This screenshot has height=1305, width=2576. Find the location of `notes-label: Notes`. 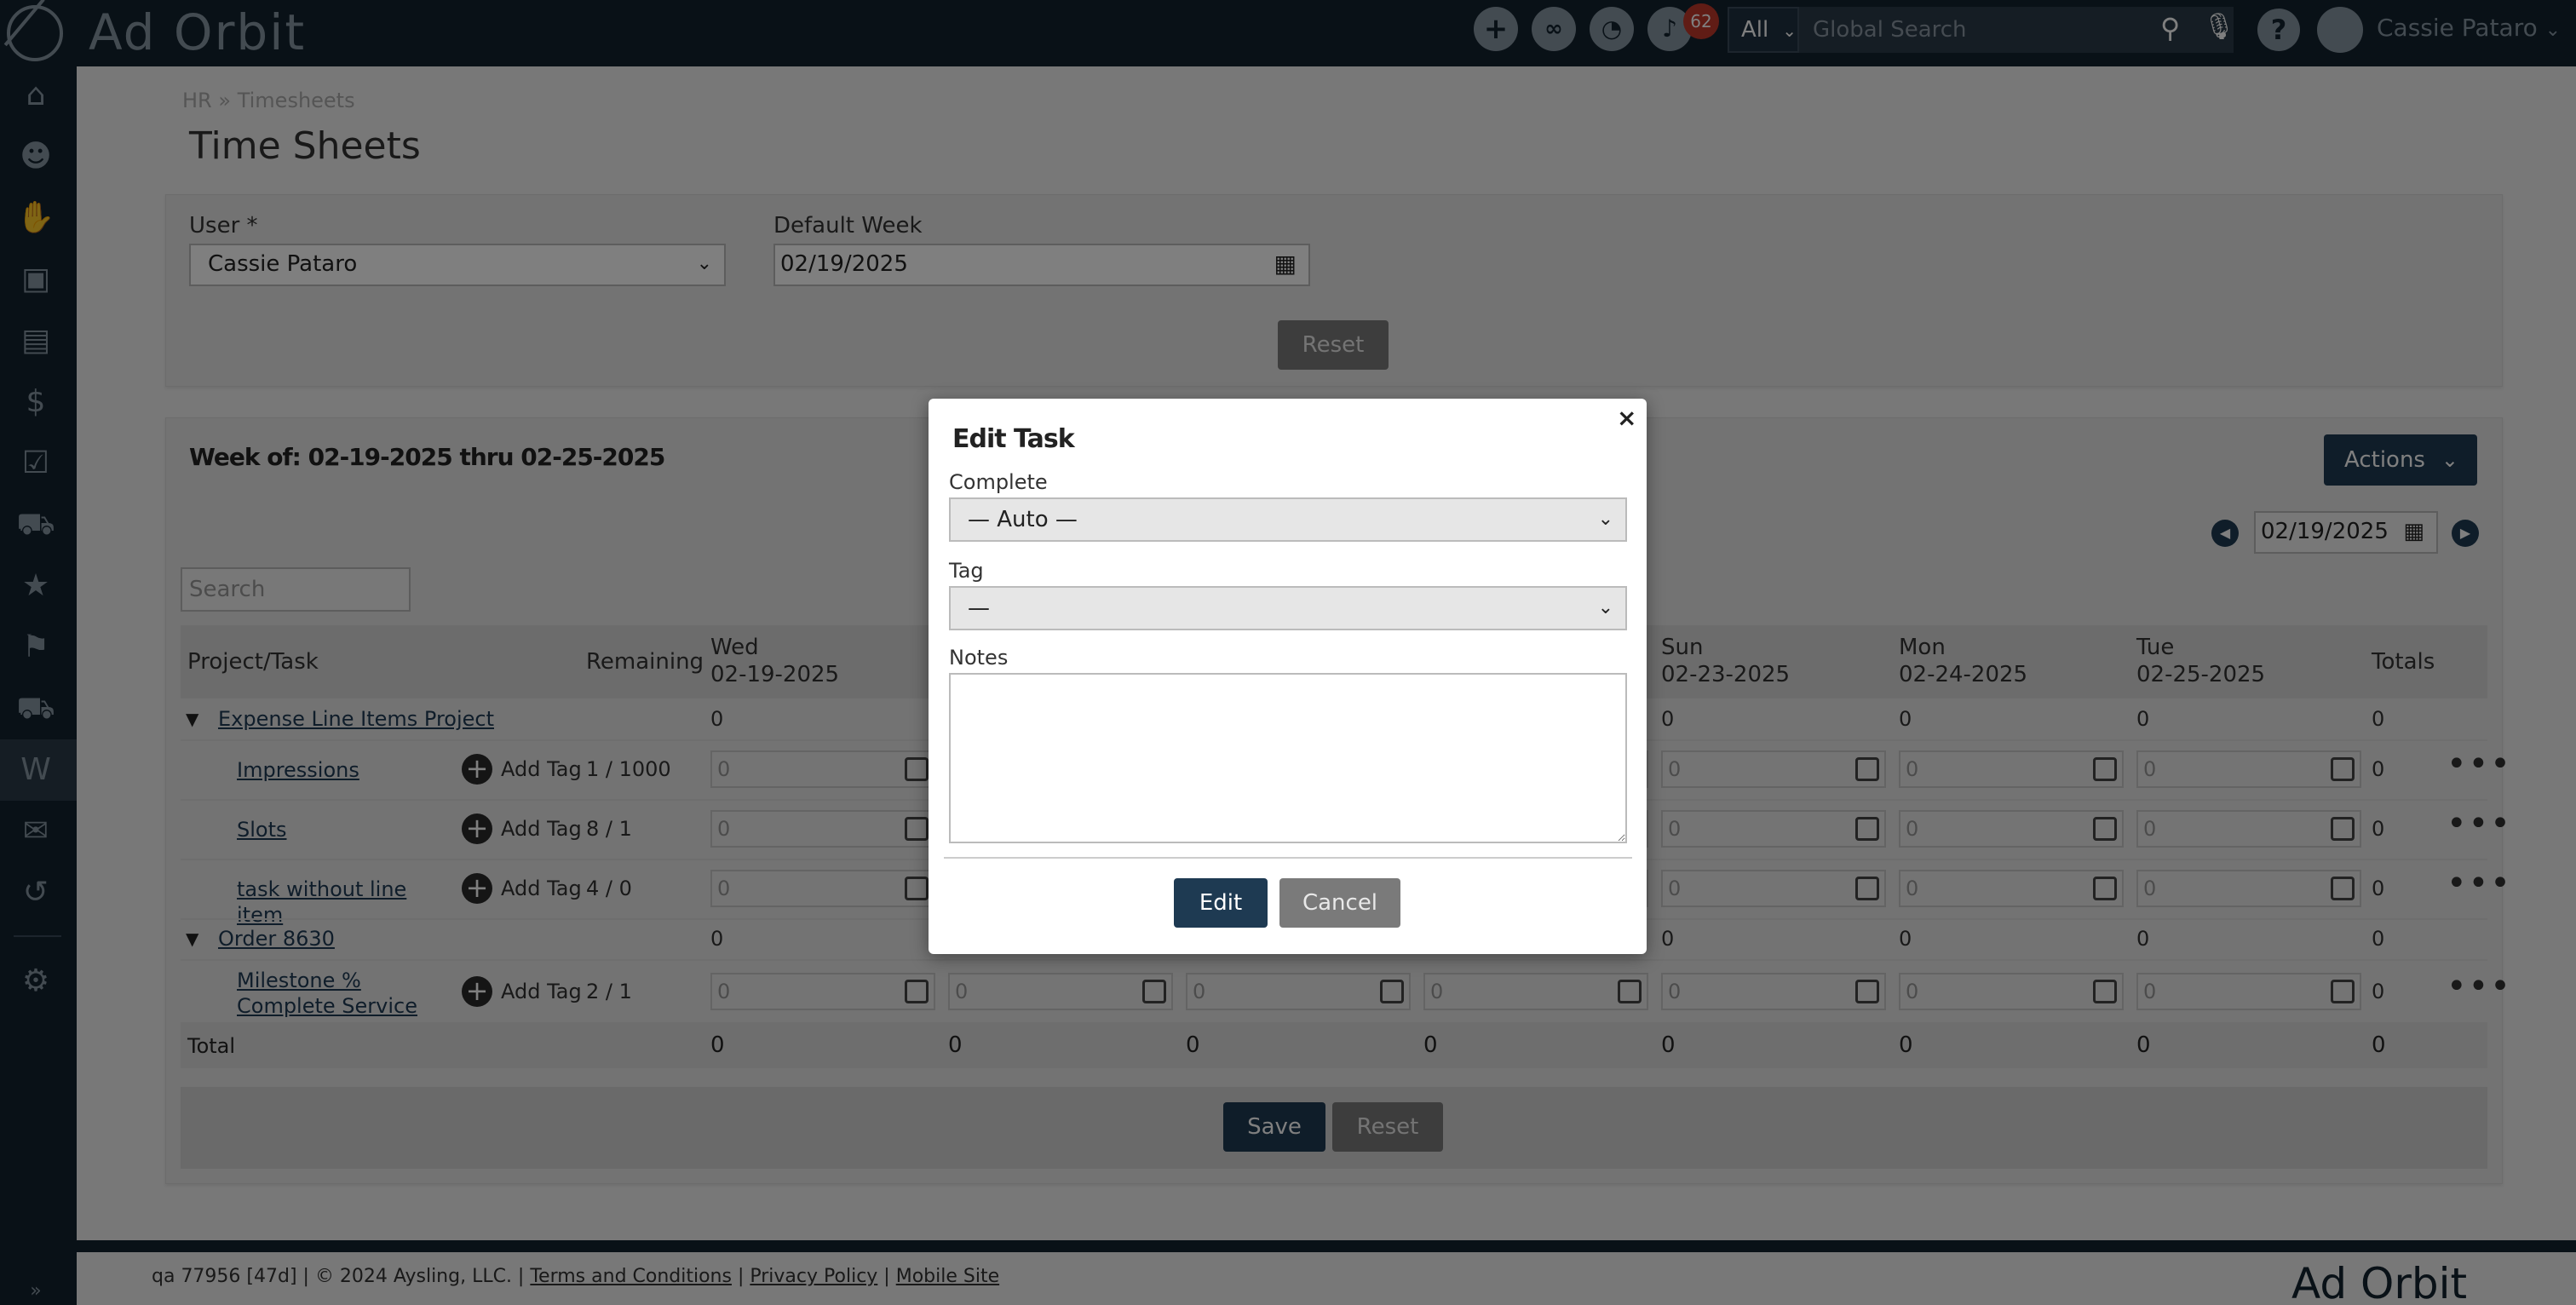

notes-label: Notes is located at coordinates (979, 658).